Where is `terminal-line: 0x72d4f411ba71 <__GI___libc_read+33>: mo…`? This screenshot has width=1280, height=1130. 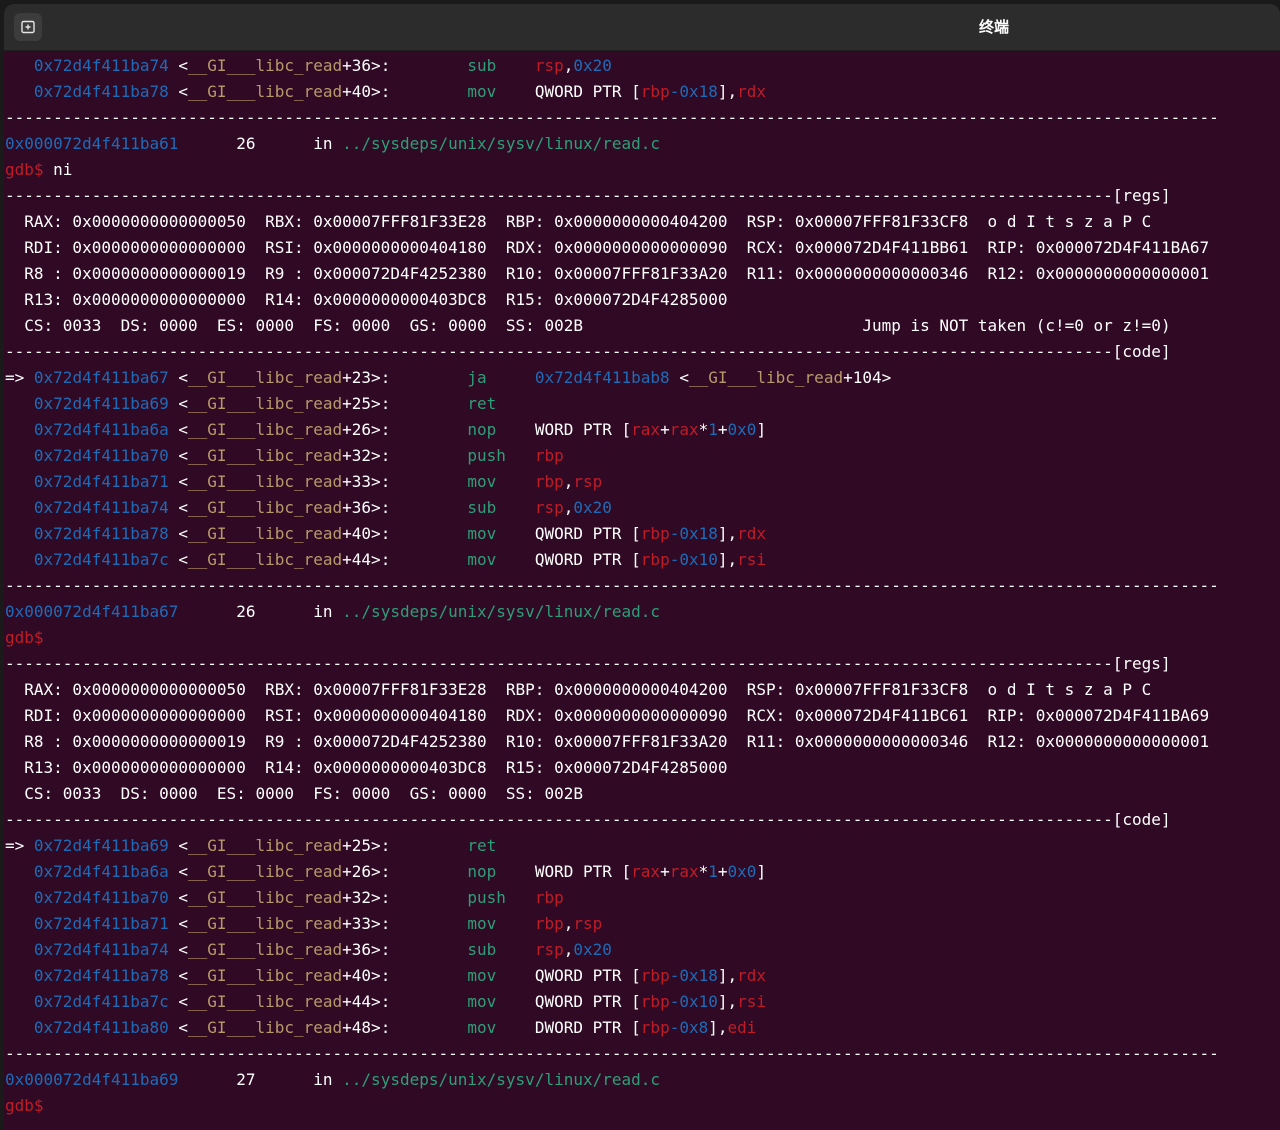
terminal-line: 0x72d4f411ba71 <__GI___libc_read+33>: mo… is located at coordinates (303, 924).